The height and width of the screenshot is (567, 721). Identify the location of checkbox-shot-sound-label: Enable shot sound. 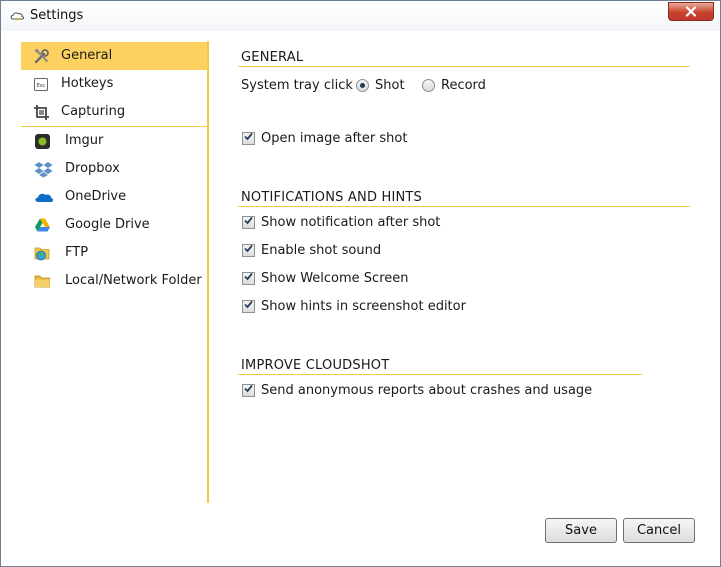
(321, 250).